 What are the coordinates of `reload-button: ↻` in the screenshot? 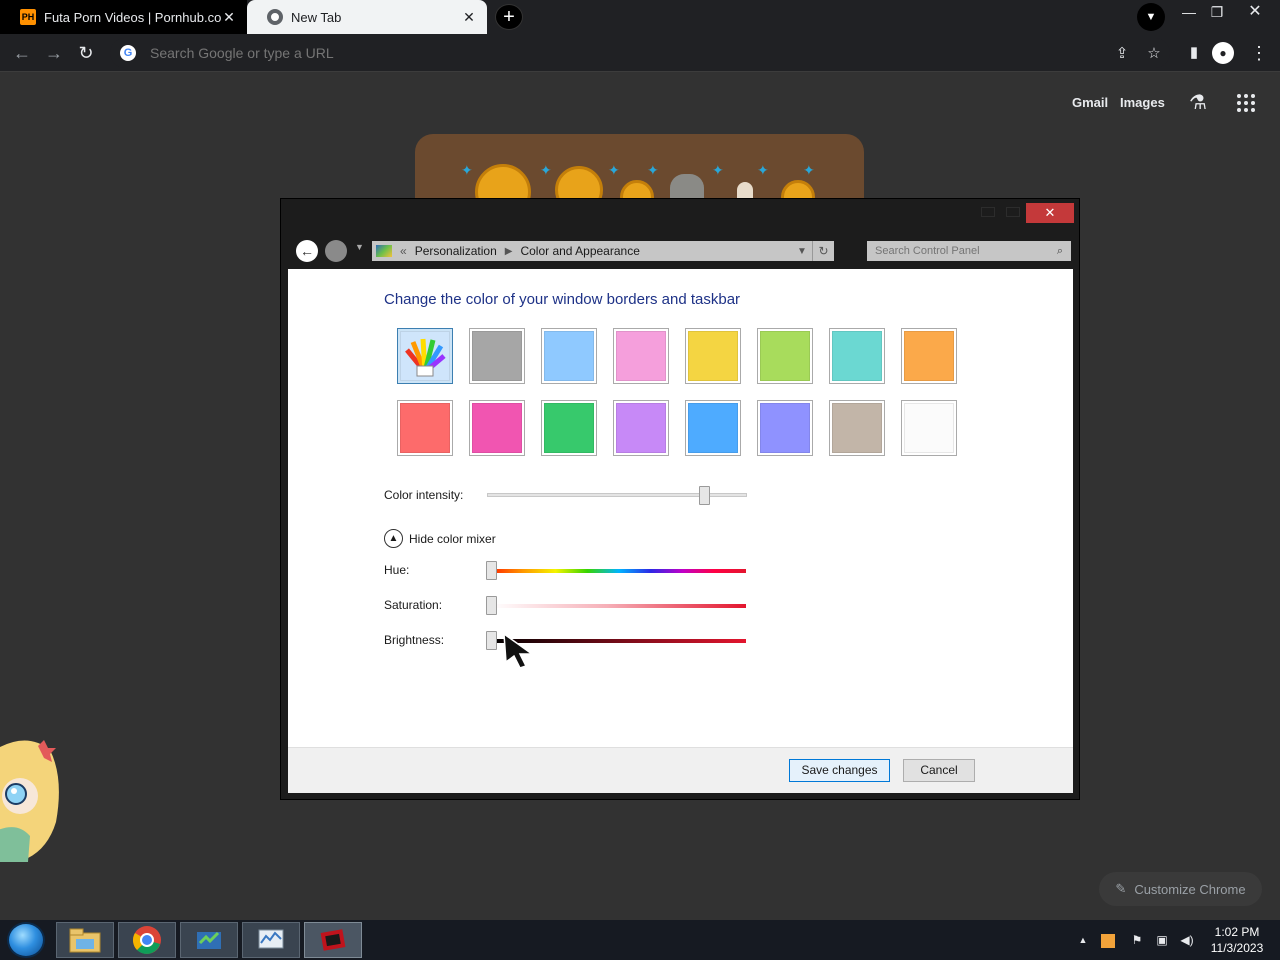 It's located at (86, 53).